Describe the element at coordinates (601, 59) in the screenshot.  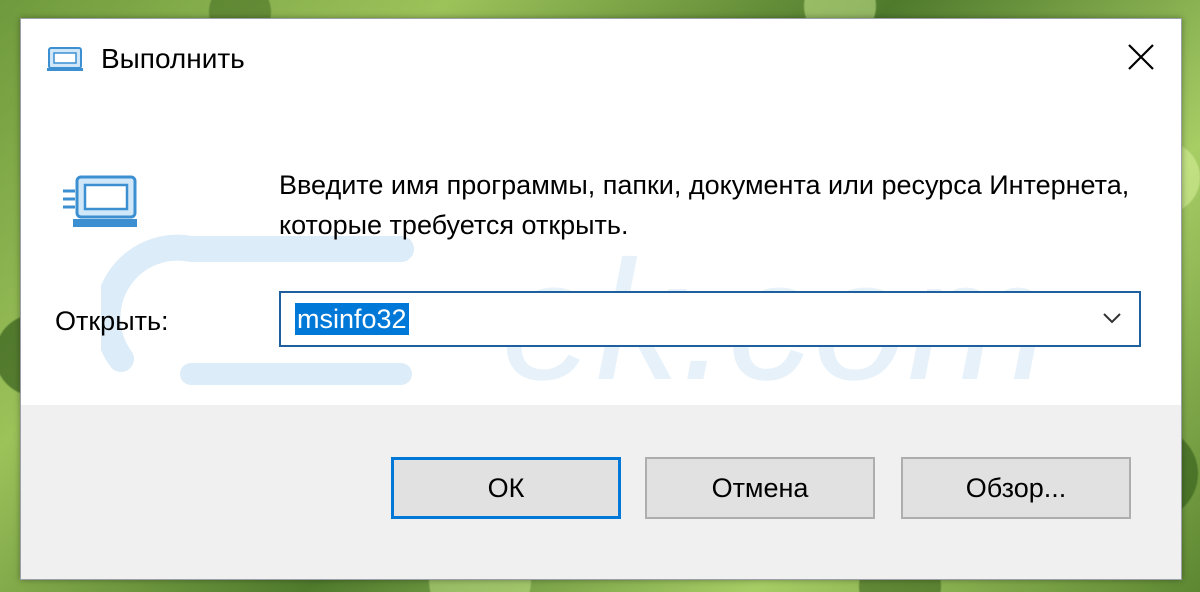
I see `title-bar: Выполнить` at that location.